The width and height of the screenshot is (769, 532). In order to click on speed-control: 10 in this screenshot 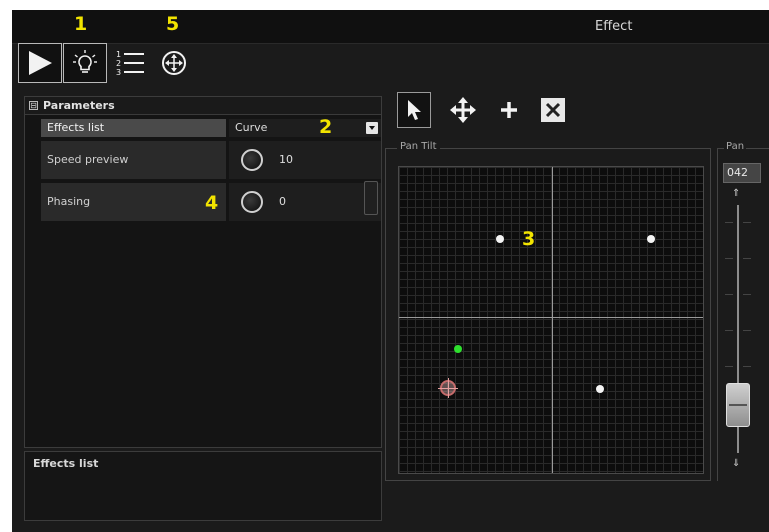, I will do `click(305, 160)`.